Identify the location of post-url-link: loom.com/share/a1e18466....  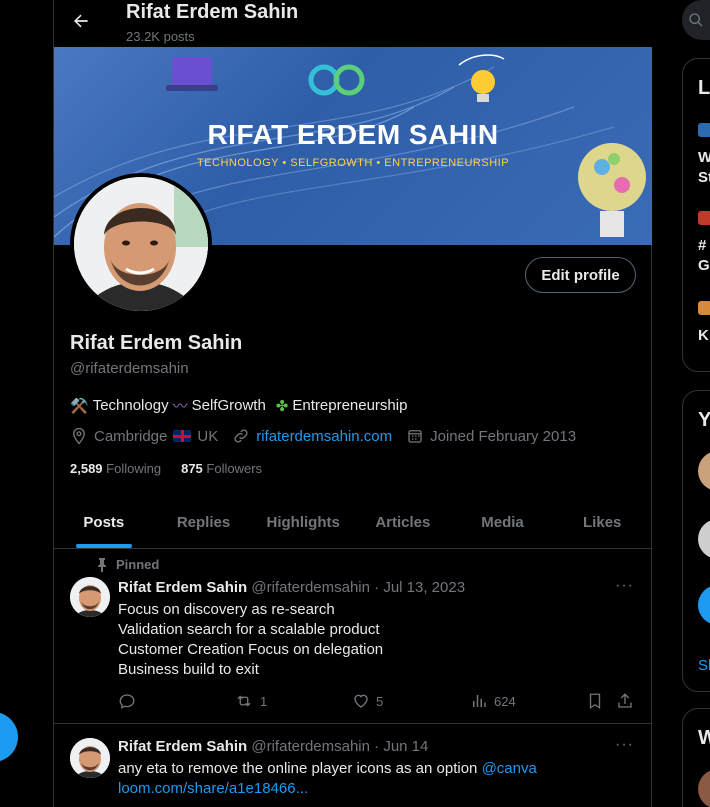
(327, 789).